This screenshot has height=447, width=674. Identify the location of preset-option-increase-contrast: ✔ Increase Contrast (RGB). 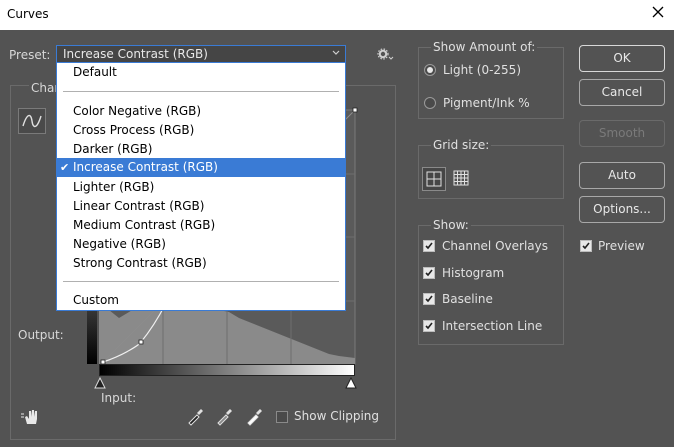
(201, 167).